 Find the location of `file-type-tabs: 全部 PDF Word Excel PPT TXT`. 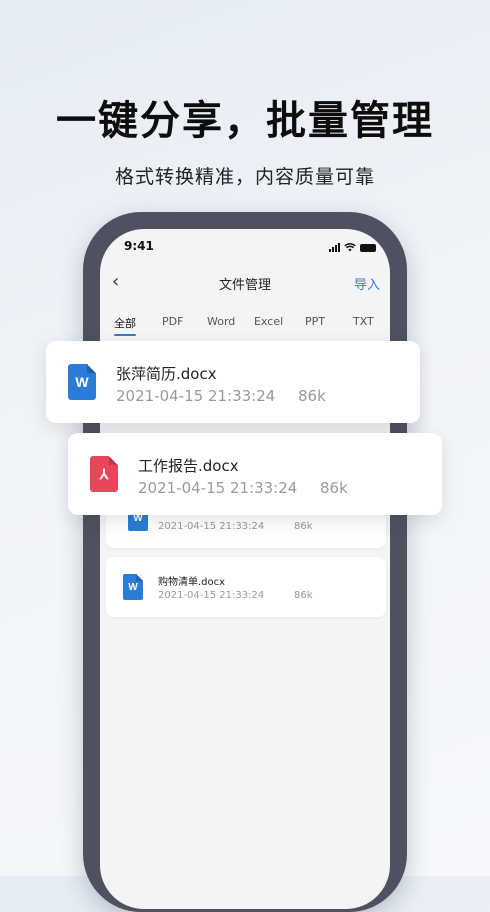

file-type-tabs: 全部 PDF Word Excel PPT TXT is located at coordinates (245, 326).